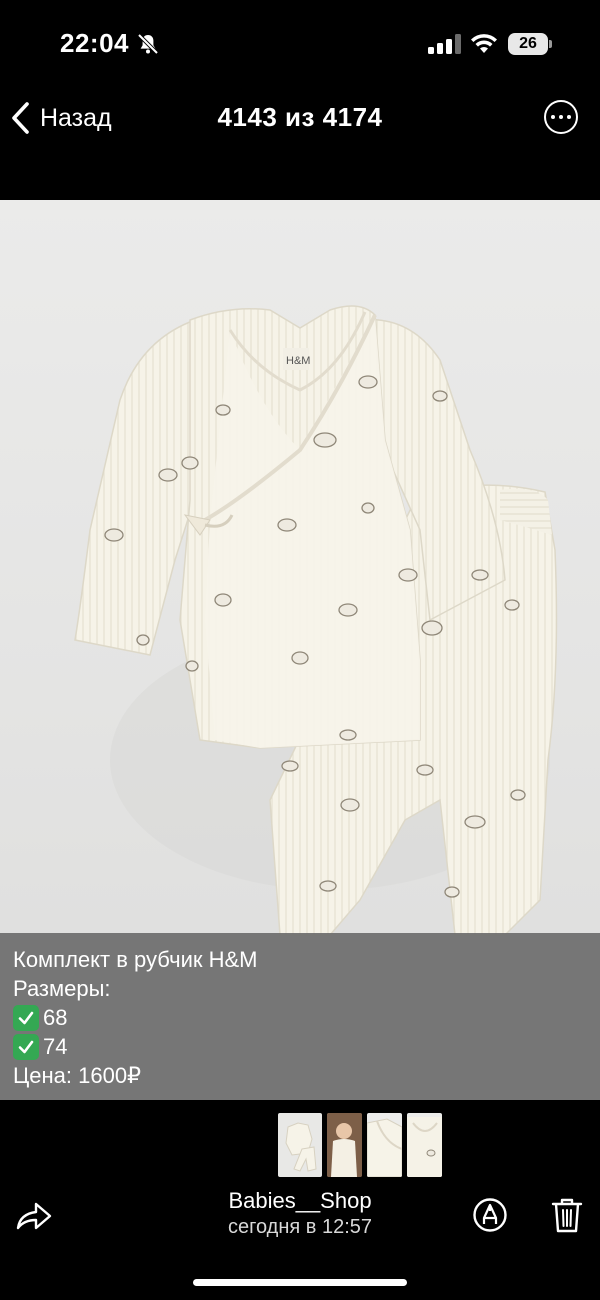 This screenshot has height=1300, width=600. I want to click on size-item: 74, so click(300, 1046).